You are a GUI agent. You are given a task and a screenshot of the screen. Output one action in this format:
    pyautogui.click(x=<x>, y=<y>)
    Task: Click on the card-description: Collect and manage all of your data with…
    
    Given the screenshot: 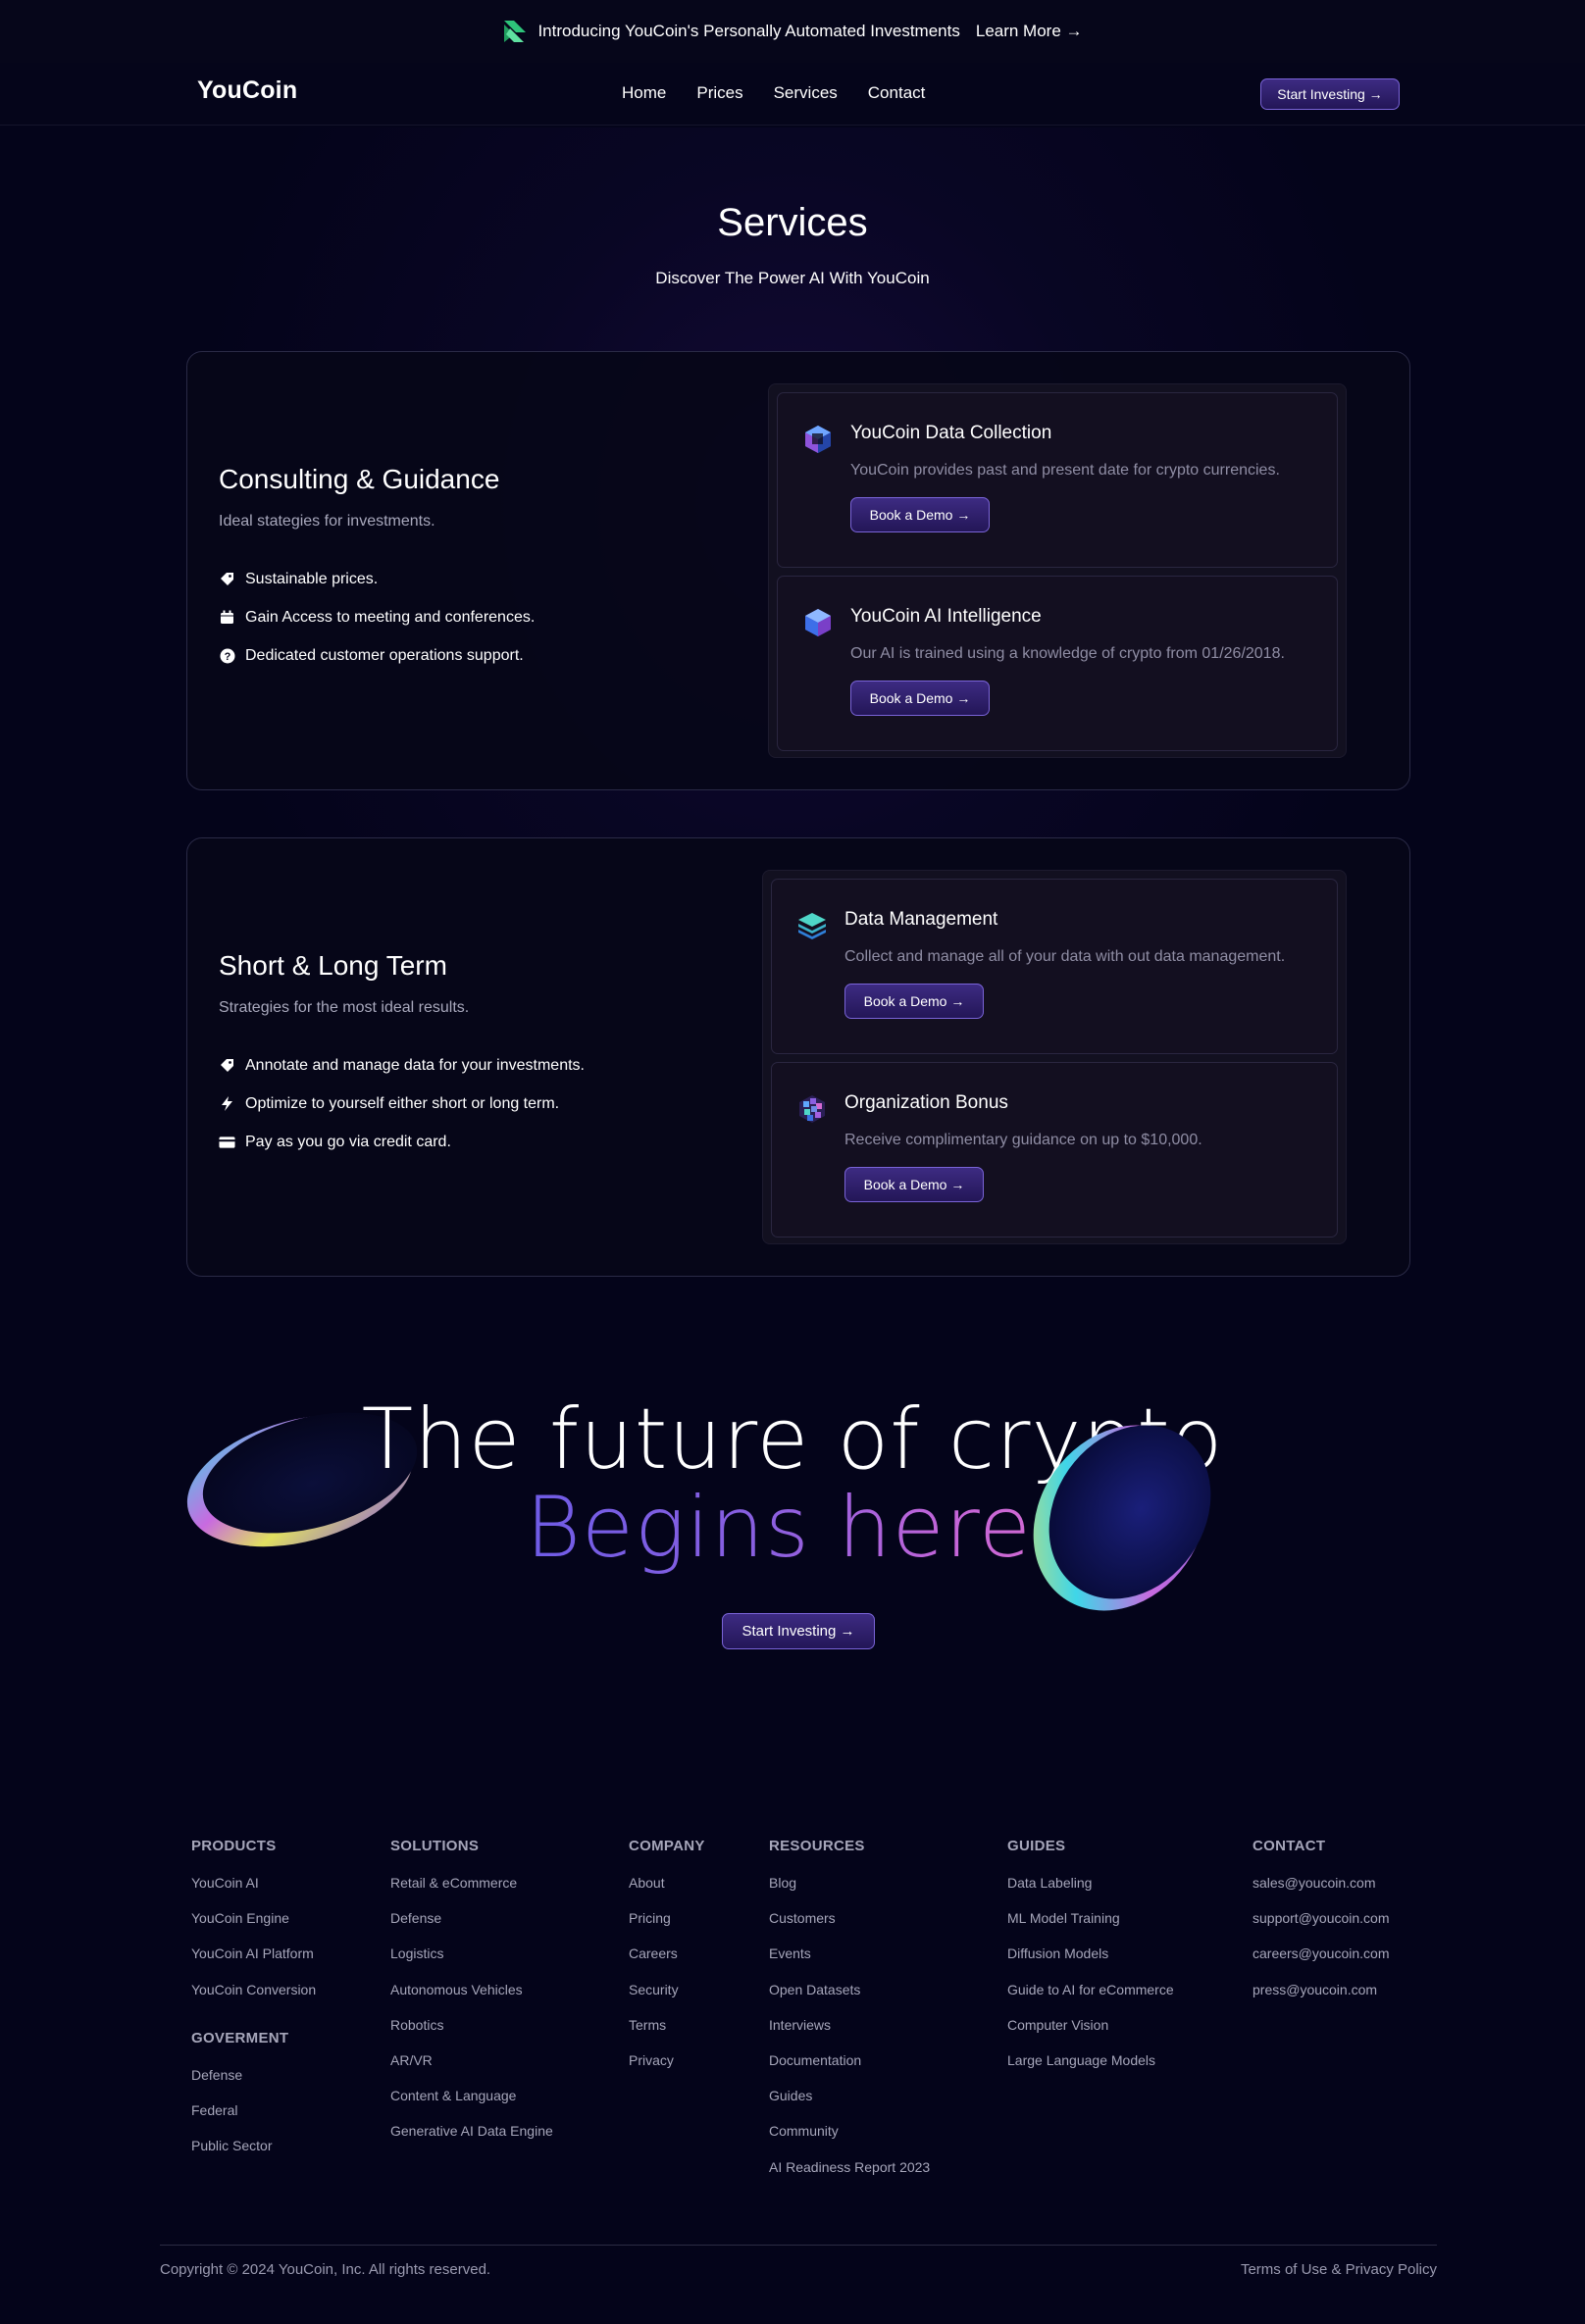 What is the action you would take?
    pyautogui.click(x=1065, y=956)
    